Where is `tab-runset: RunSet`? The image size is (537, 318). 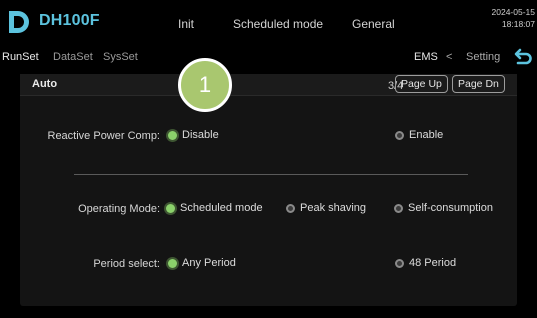 tab-runset: RunSet is located at coordinates (20, 57).